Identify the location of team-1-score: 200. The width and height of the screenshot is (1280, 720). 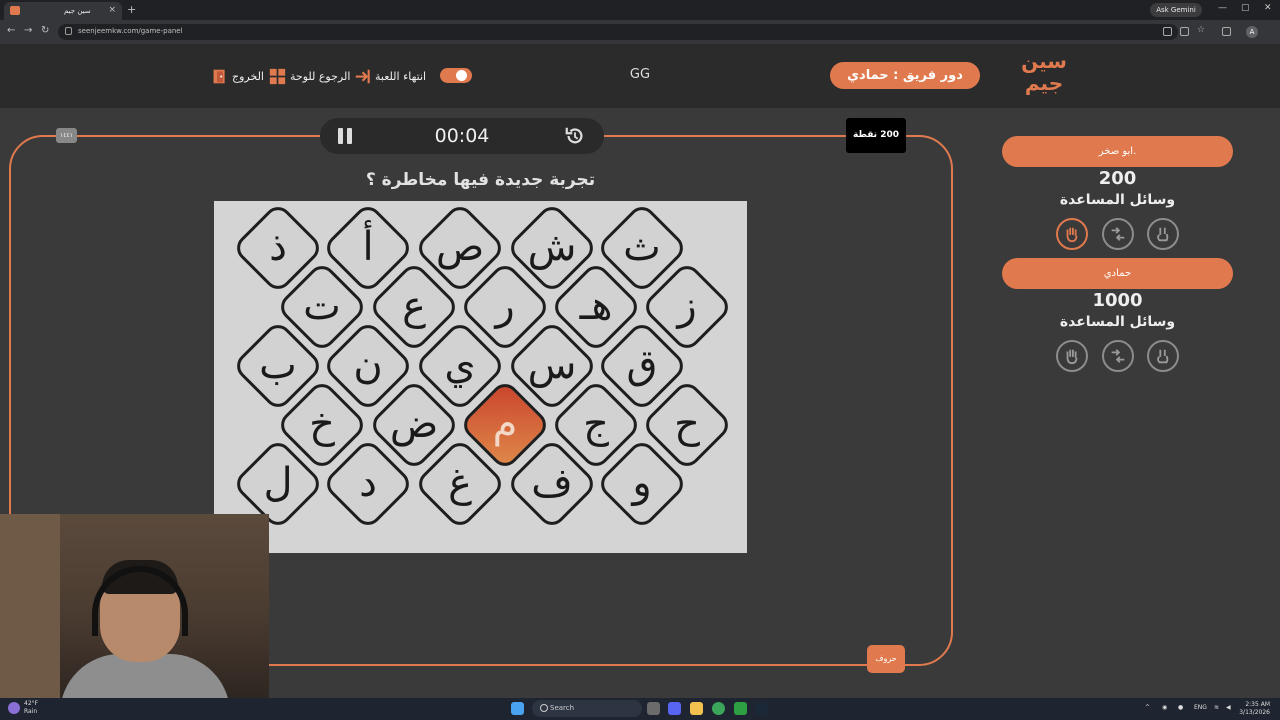
(1117, 178).